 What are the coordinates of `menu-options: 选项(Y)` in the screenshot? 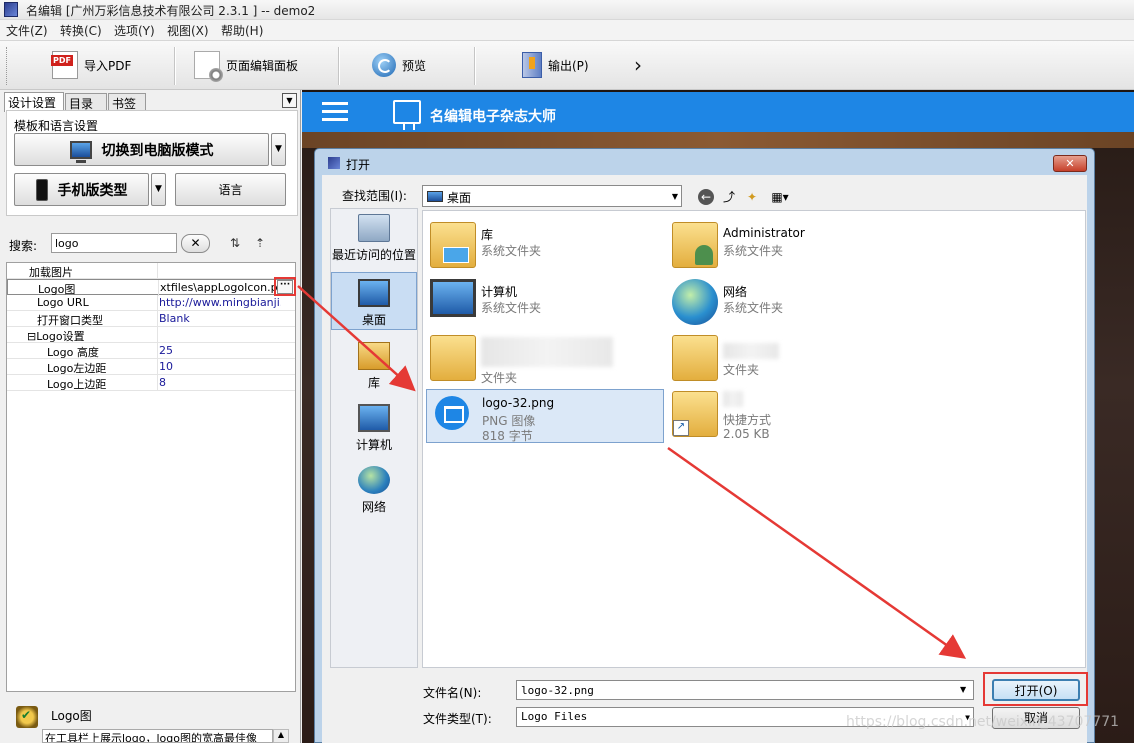 It's located at (134, 30).